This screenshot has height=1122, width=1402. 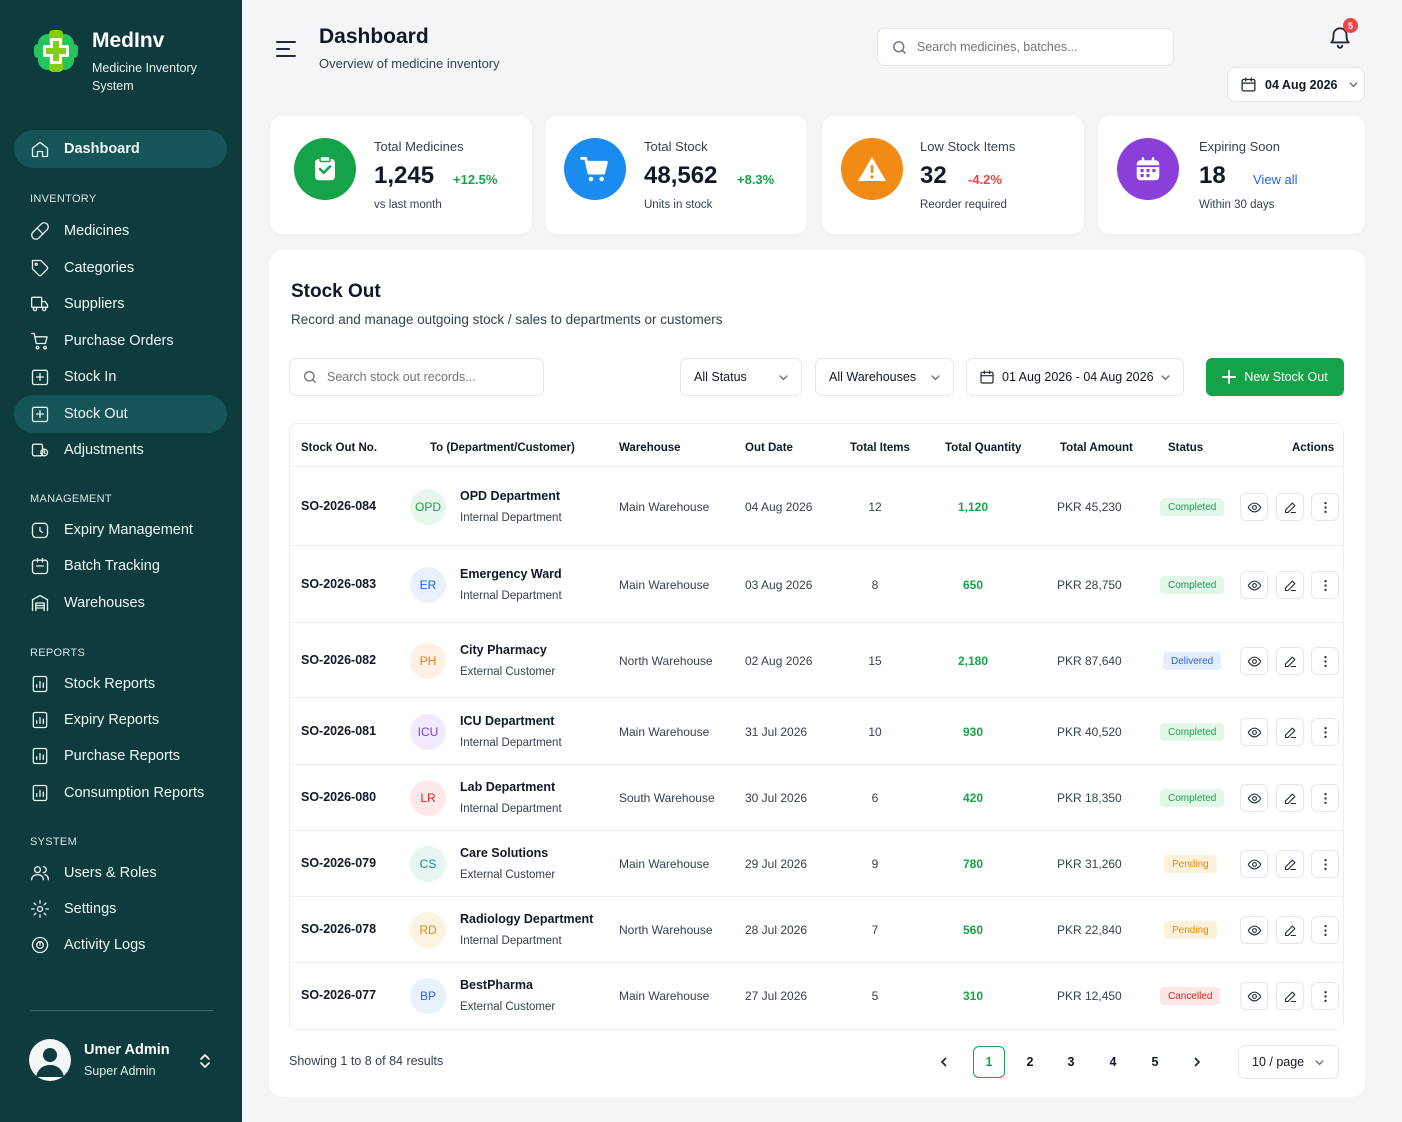 I want to click on page-button: 1, so click(x=989, y=1062).